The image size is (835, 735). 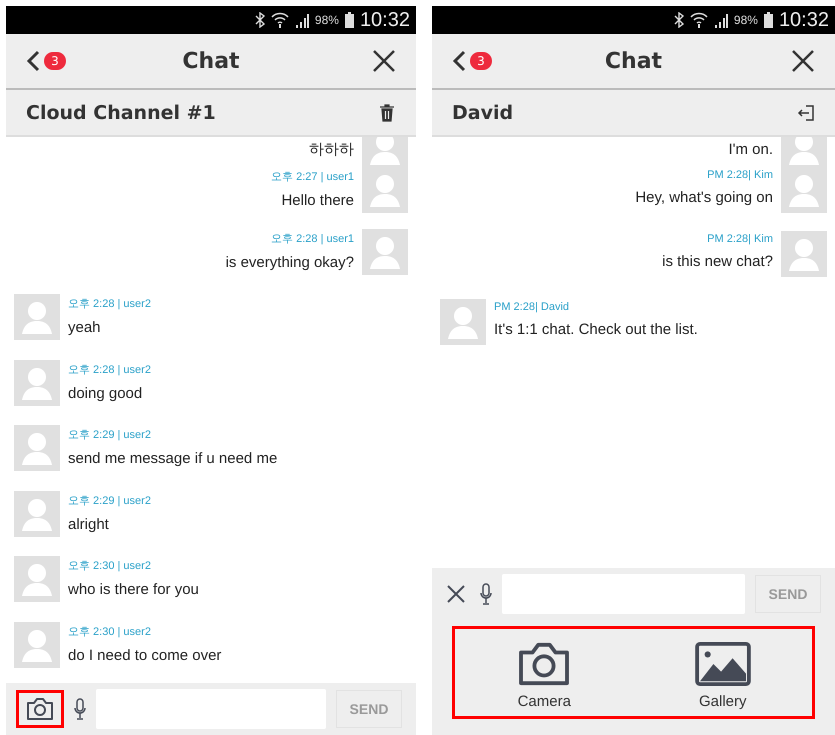 I want to click on message-text: I'm on., so click(x=750, y=149).